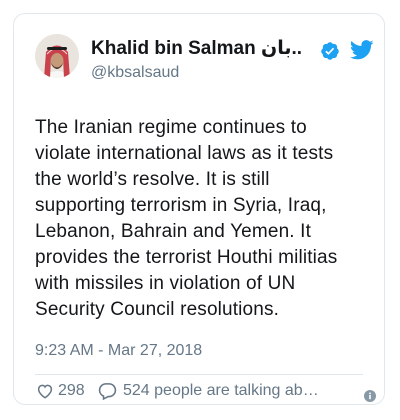 This screenshot has height=420, width=400. Describe the element at coordinates (45, 391) in the screenshot. I see `heart-icon` at that location.